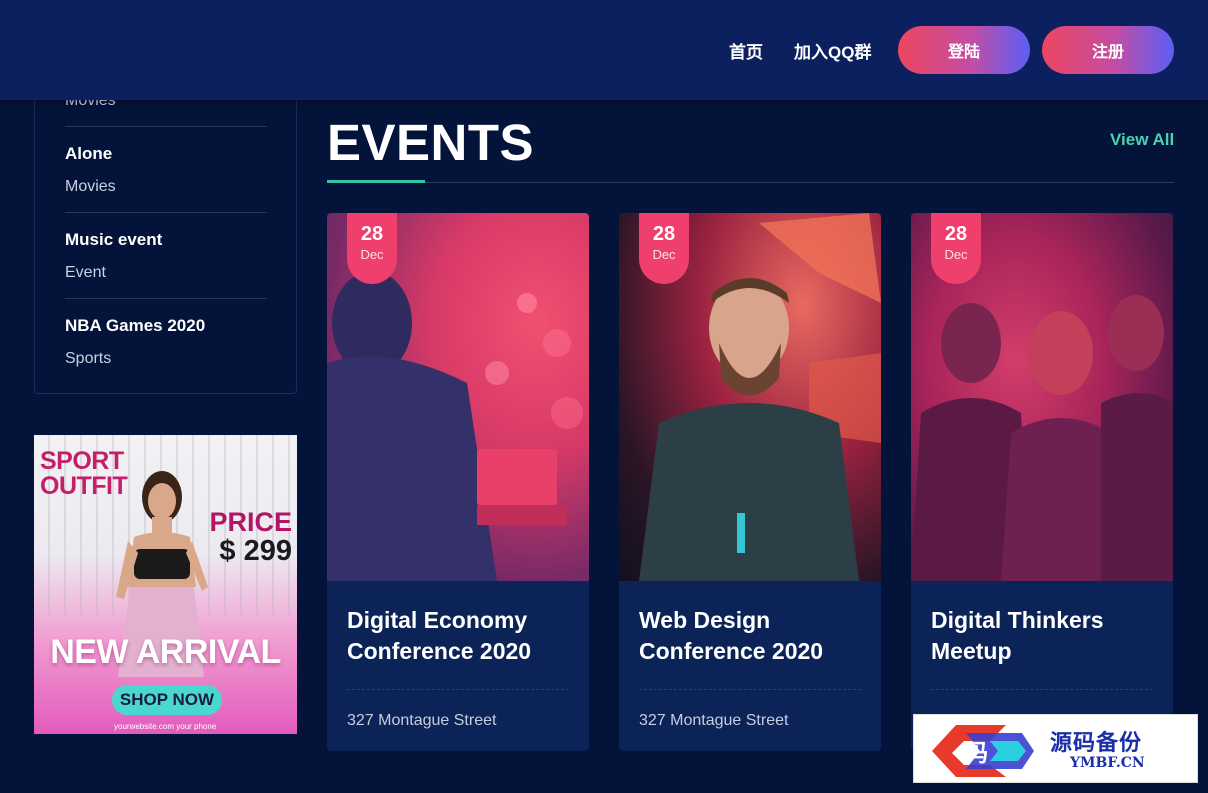 This screenshot has width=1208, height=793. What do you see at coordinates (458, 636) in the screenshot?
I see `event-title: Digital Economy Conference 2020` at bounding box center [458, 636].